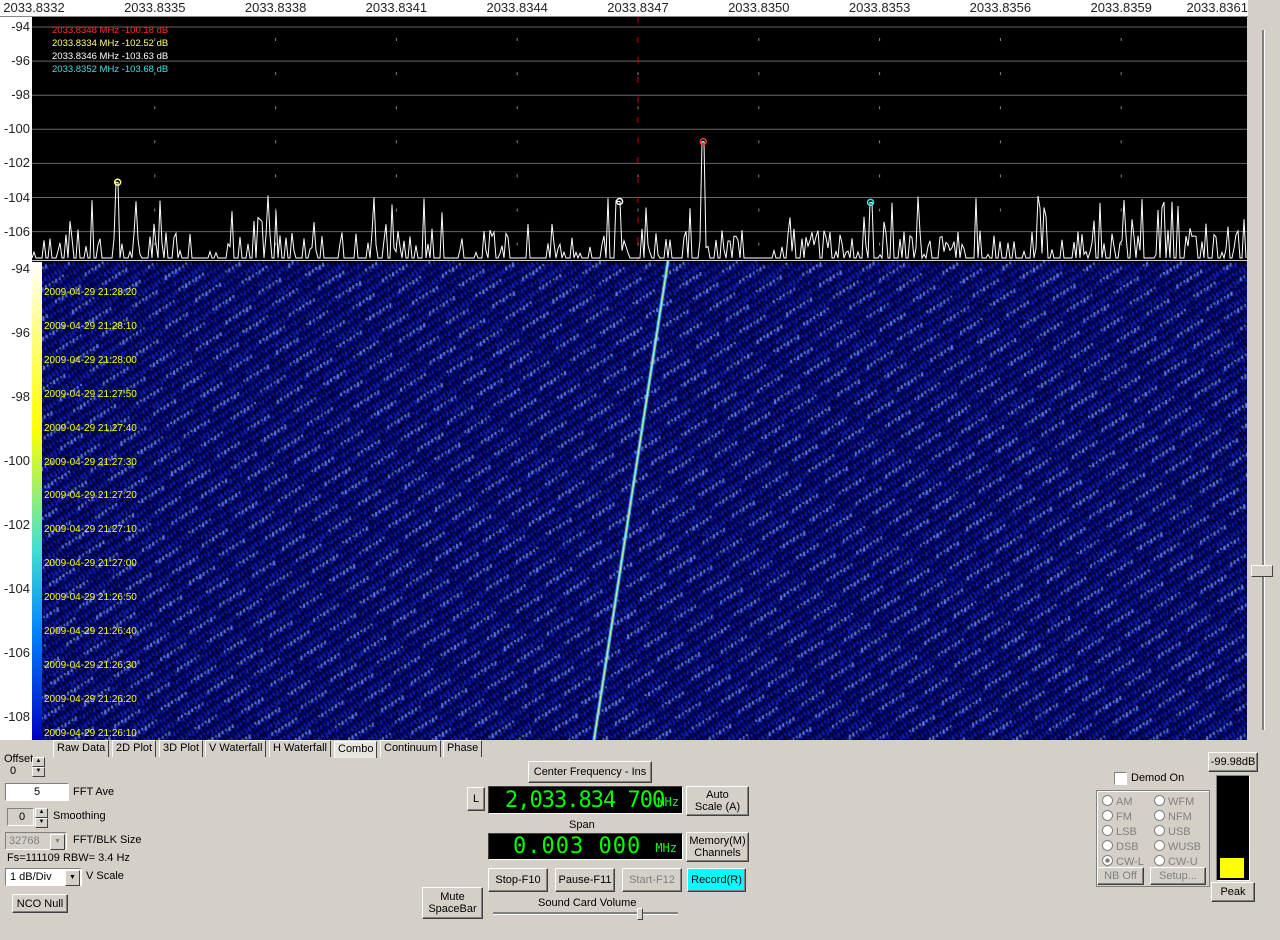 This screenshot has width=1280, height=940. What do you see at coordinates (19, 759) in the screenshot?
I see `offset-label: Offset` at bounding box center [19, 759].